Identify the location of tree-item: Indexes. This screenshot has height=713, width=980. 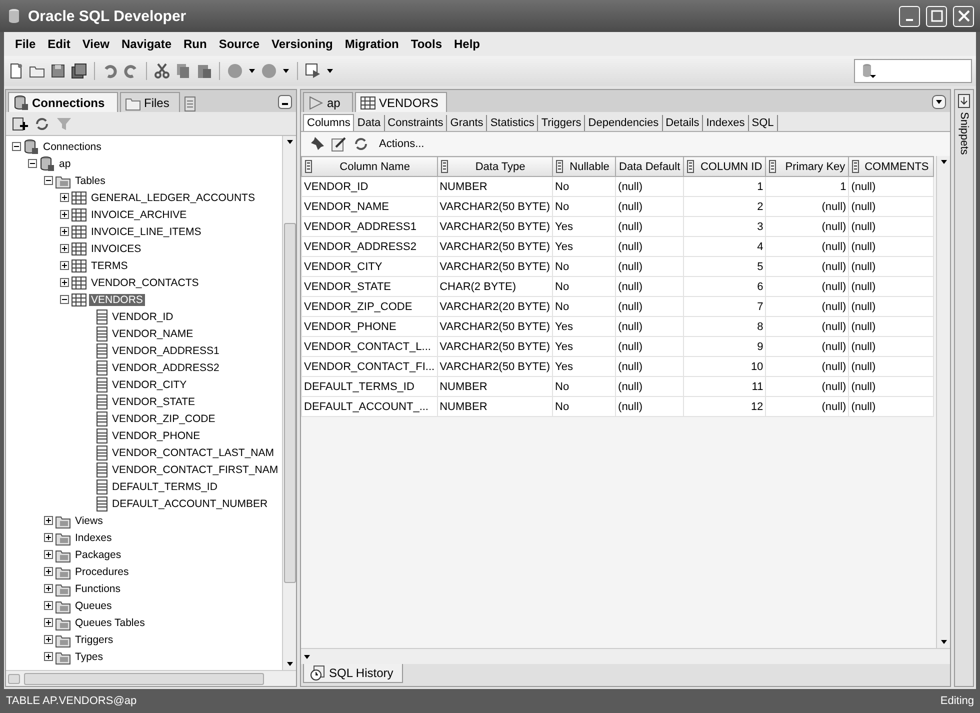
(93, 538).